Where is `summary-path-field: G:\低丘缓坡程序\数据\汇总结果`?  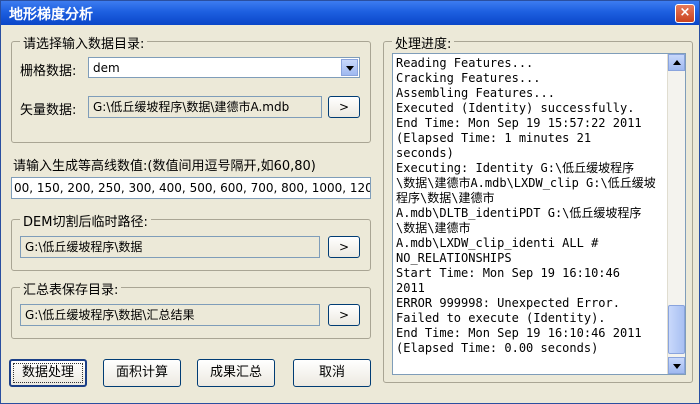 summary-path-field: G:\低丘缓坡程序\数据\汇总结果 is located at coordinates (170, 315).